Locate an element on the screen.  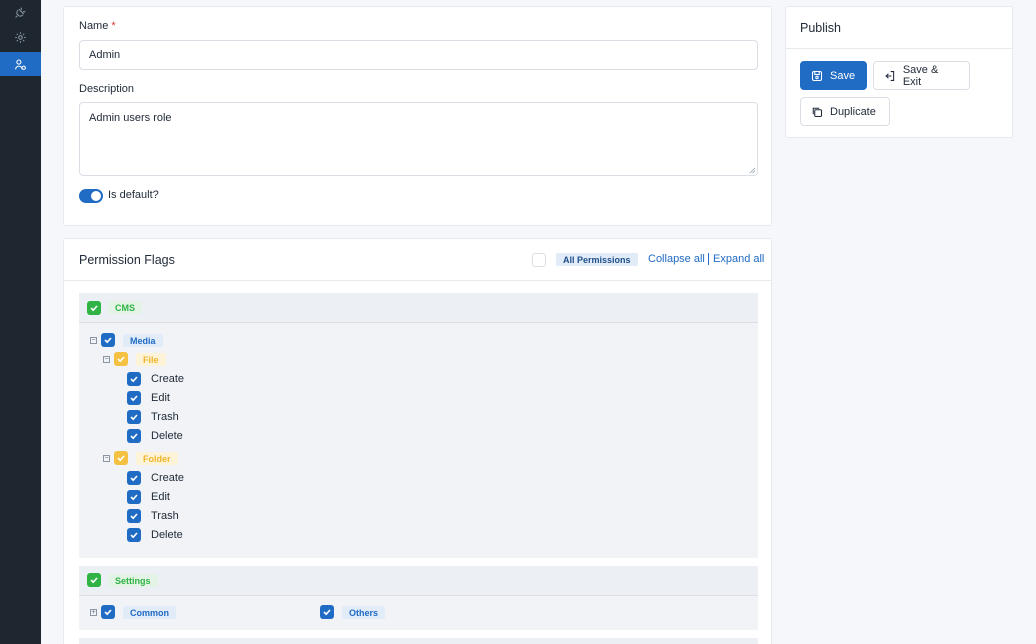
settings-badge: Settings is located at coordinates (133, 580).